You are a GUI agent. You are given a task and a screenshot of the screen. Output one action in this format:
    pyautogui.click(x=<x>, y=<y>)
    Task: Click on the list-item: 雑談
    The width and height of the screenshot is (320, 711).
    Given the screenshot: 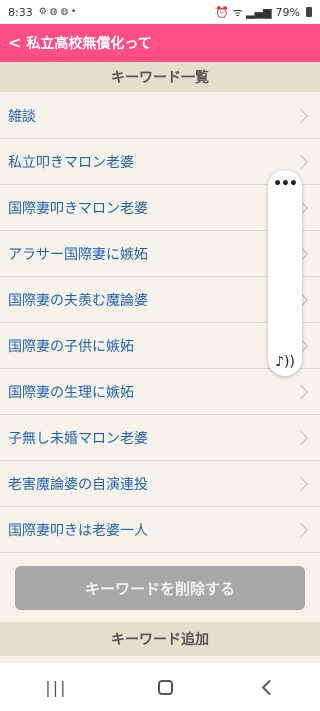 What is the action you would take?
    pyautogui.click(x=160, y=116)
    